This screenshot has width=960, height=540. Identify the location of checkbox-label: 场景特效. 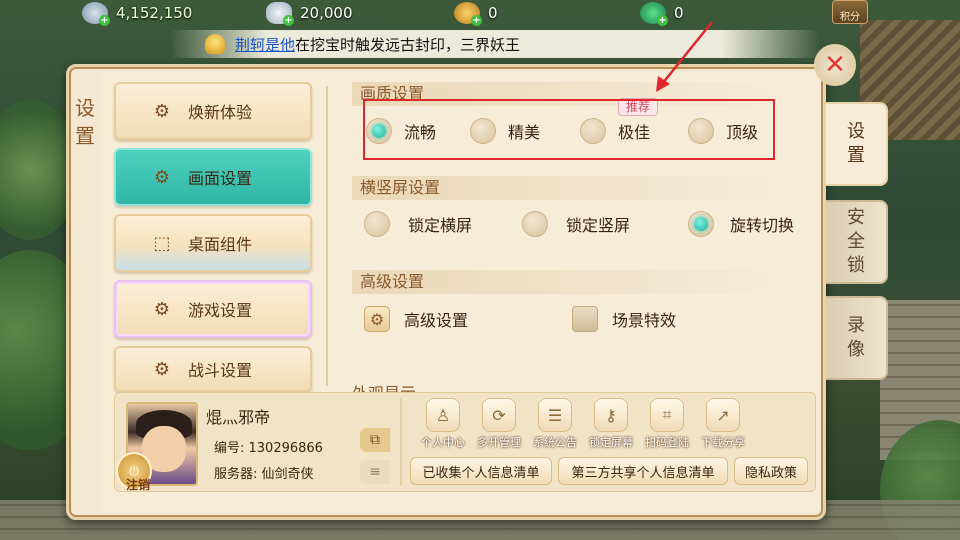
(644, 320).